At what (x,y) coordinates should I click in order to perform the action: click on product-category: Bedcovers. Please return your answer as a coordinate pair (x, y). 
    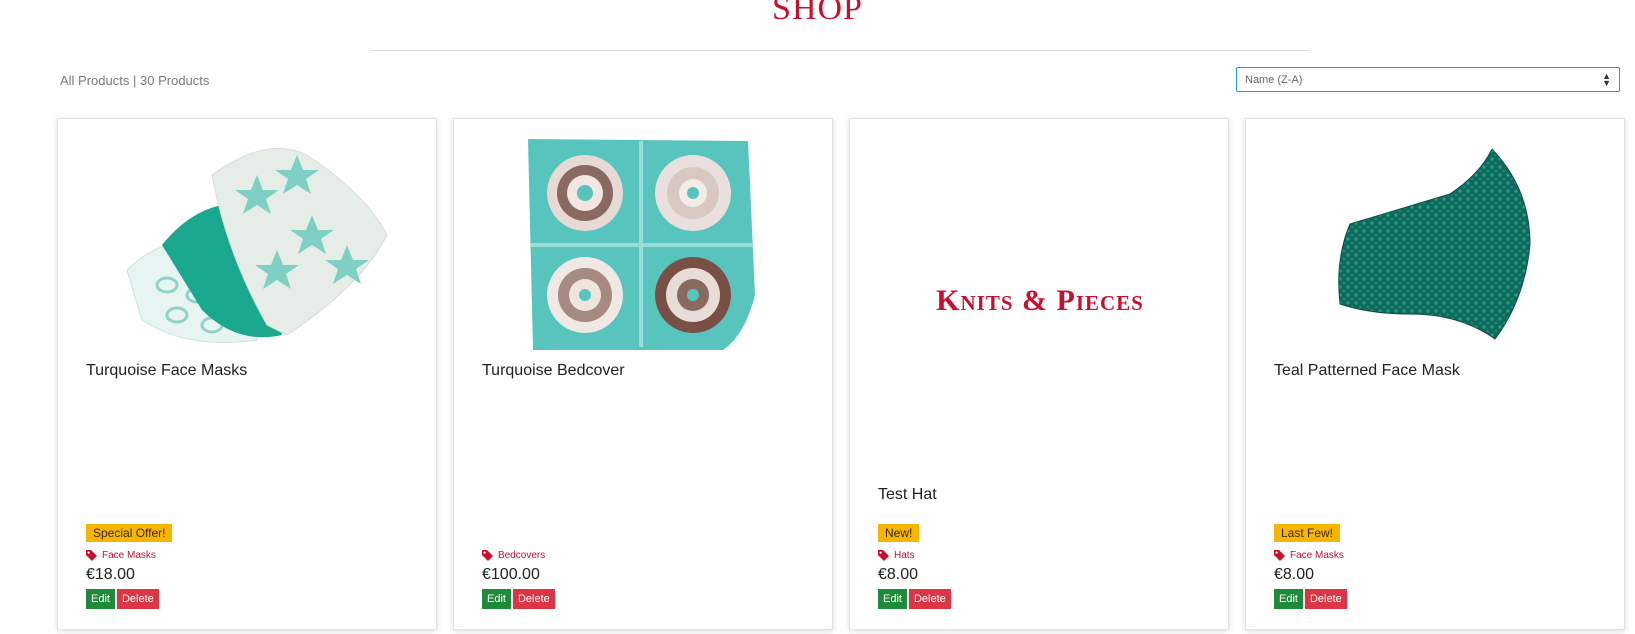
    Looking at the image, I should click on (513, 555).